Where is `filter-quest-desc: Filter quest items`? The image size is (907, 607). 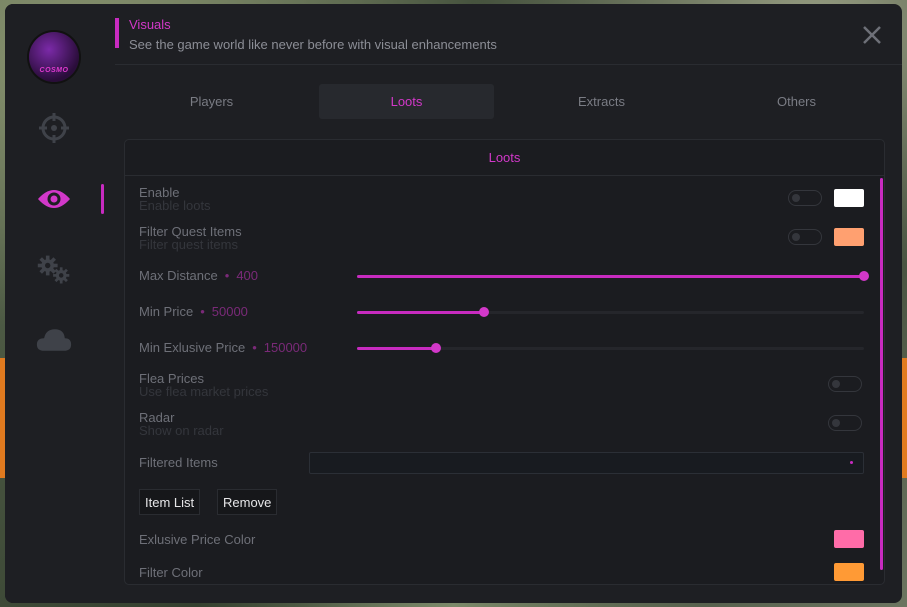
filter-quest-desc: Filter quest items is located at coordinates (188, 244).